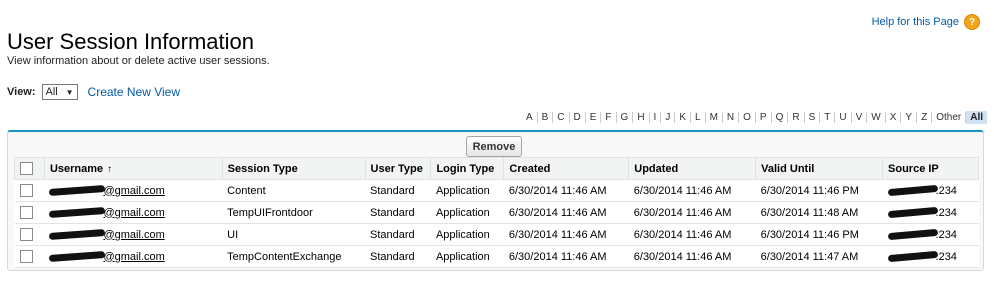 This screenshot has width=994, height=290. What do you see at coordinates (930, 168) in the screenshot?
I see `column-header-source-ip: Source IP` at bounding box center [930, 168].